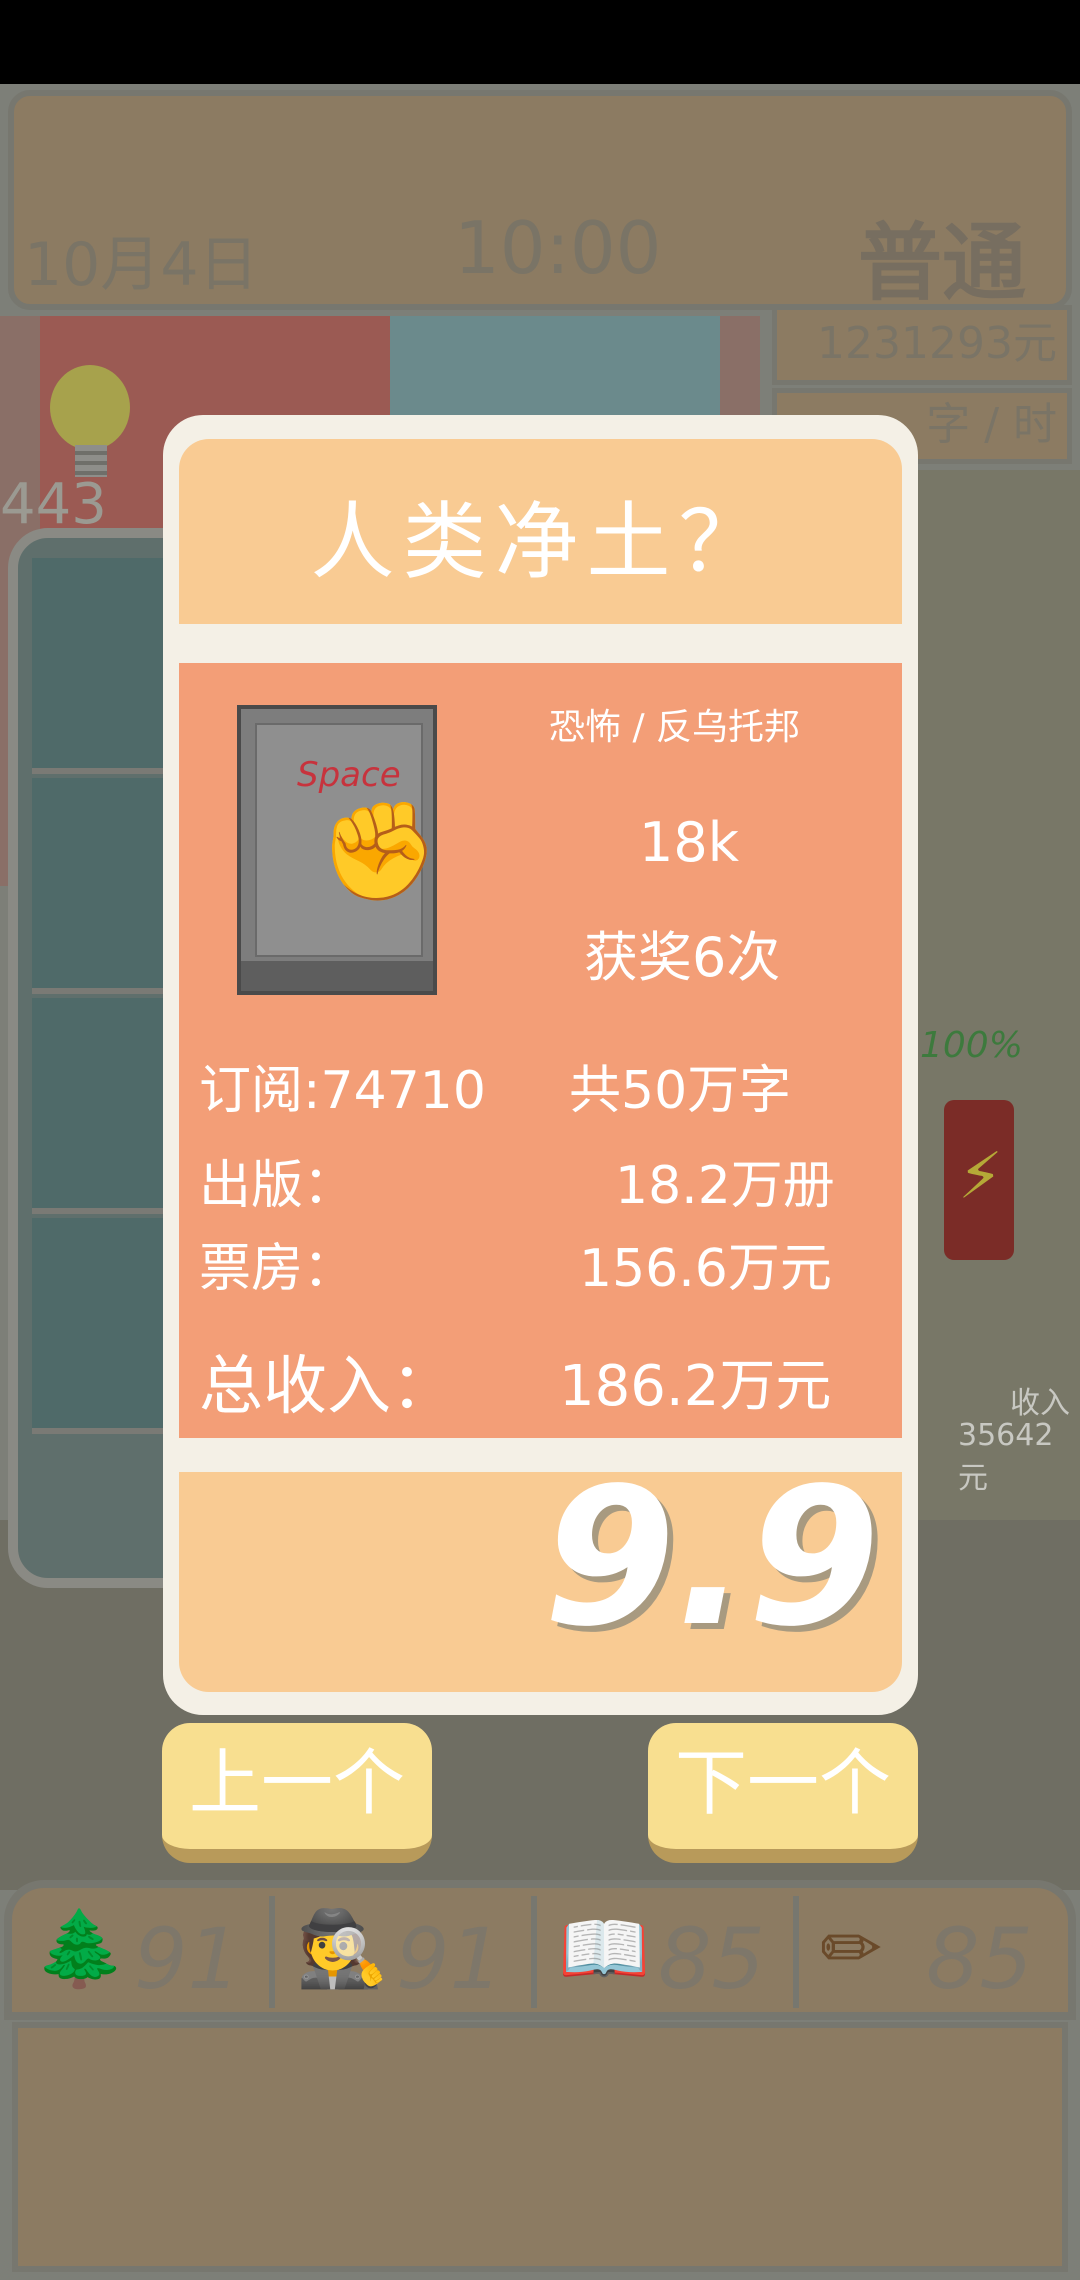 Image resolution: width=1080 pixels, height=2280 pixels. What do you see at coordinates (80, 1949) in the screenshot?
I see `tree-icon: 🌲` at bounding box center [80, 1949].